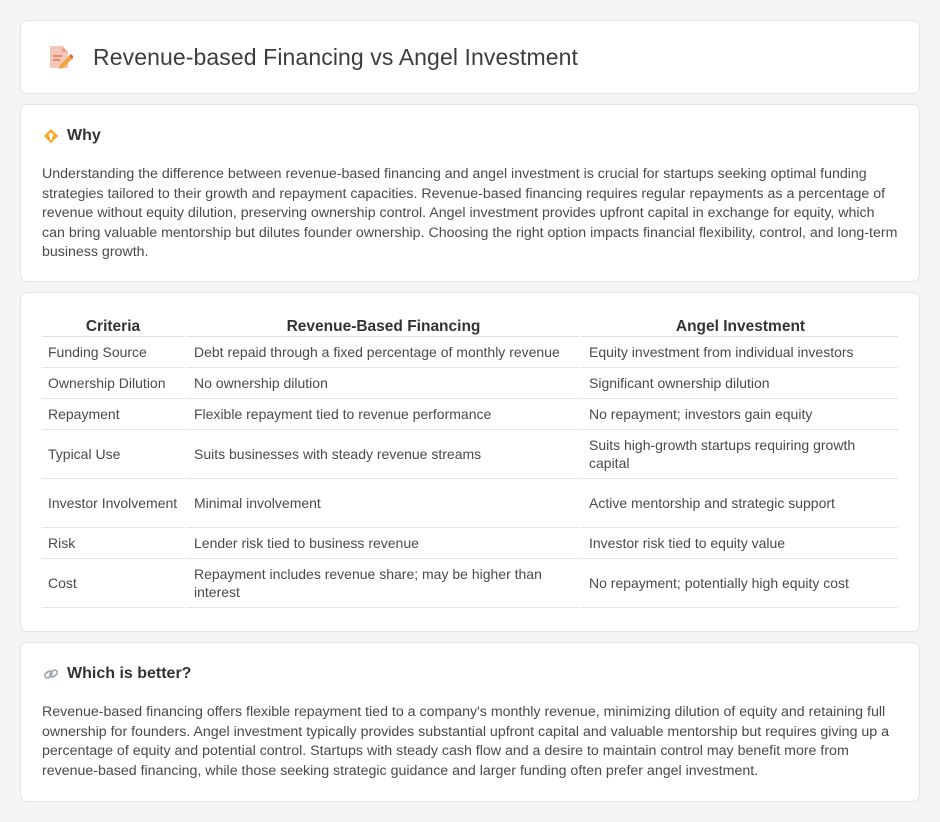 The width and height of the screenshot is (940, 822). I want to click on table-cell: Risk, so click(113, 543).